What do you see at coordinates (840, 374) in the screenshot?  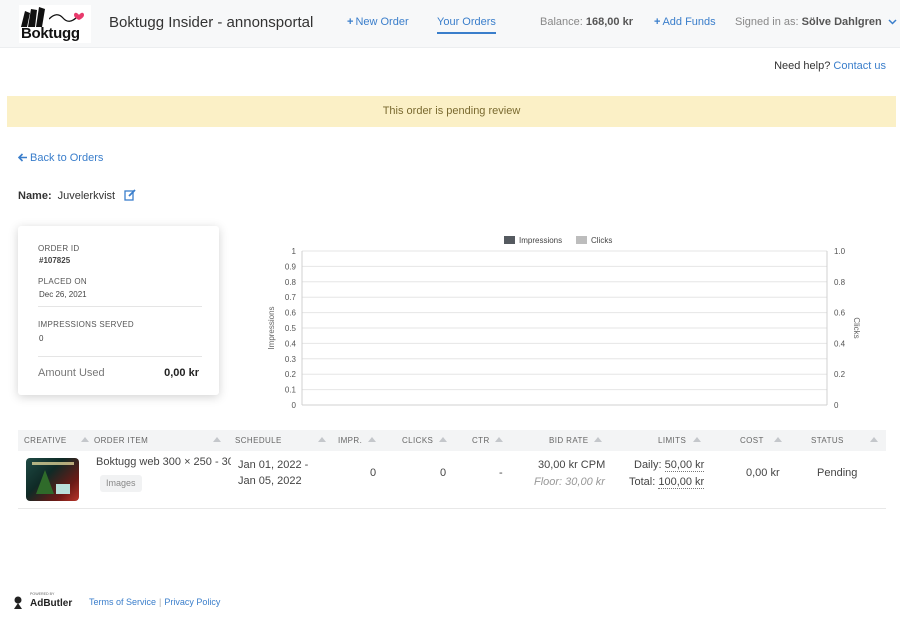 I see `y2-tick-label: 0.2` at bounding box center [840, 374].